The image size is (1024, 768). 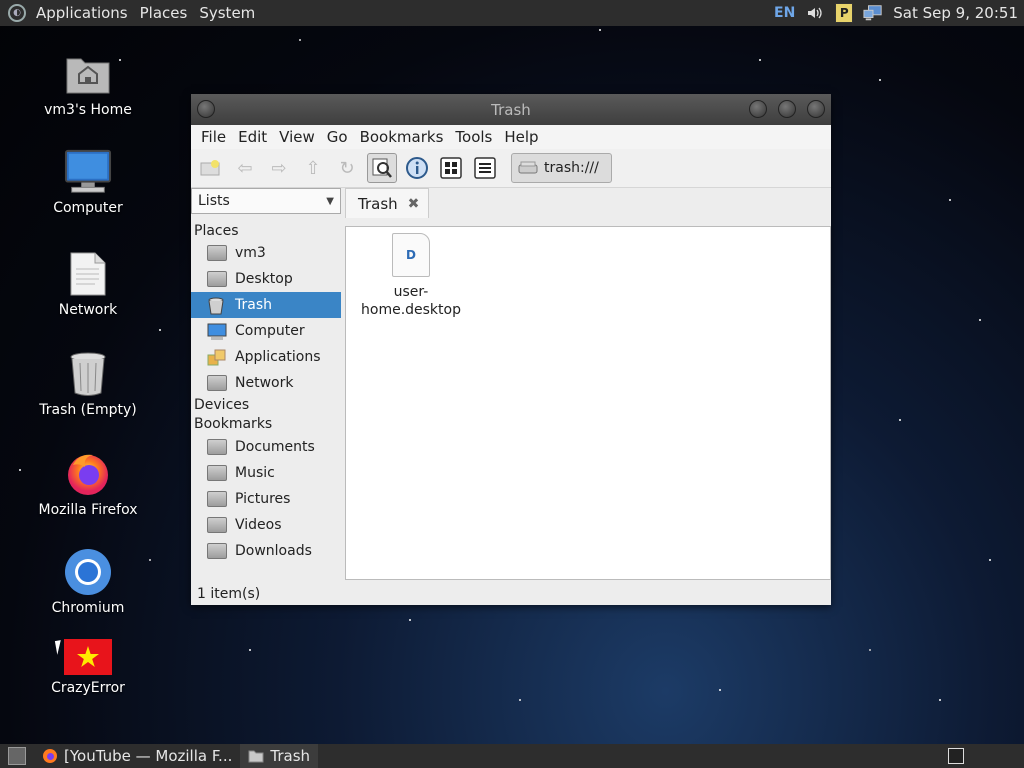 I want to click on sidebar-item-vm3: vm3, so click(x=266, y=253).